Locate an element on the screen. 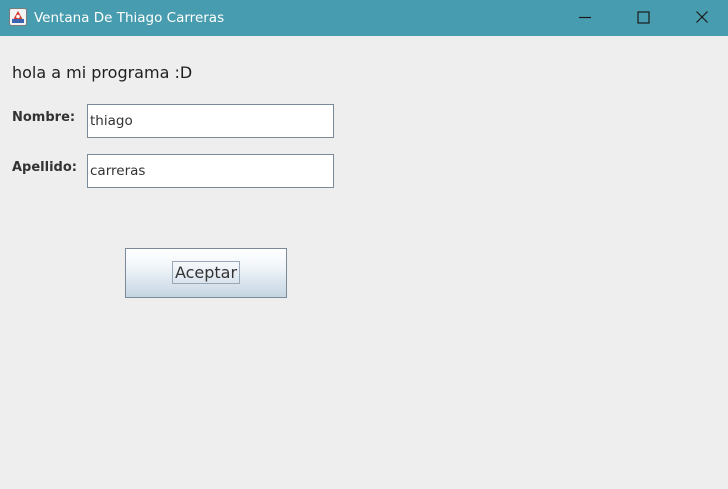 This screenshot has width=728, height=489. title-bar: Ventana De Thiago Carreras is located at coordinates (364, 18).